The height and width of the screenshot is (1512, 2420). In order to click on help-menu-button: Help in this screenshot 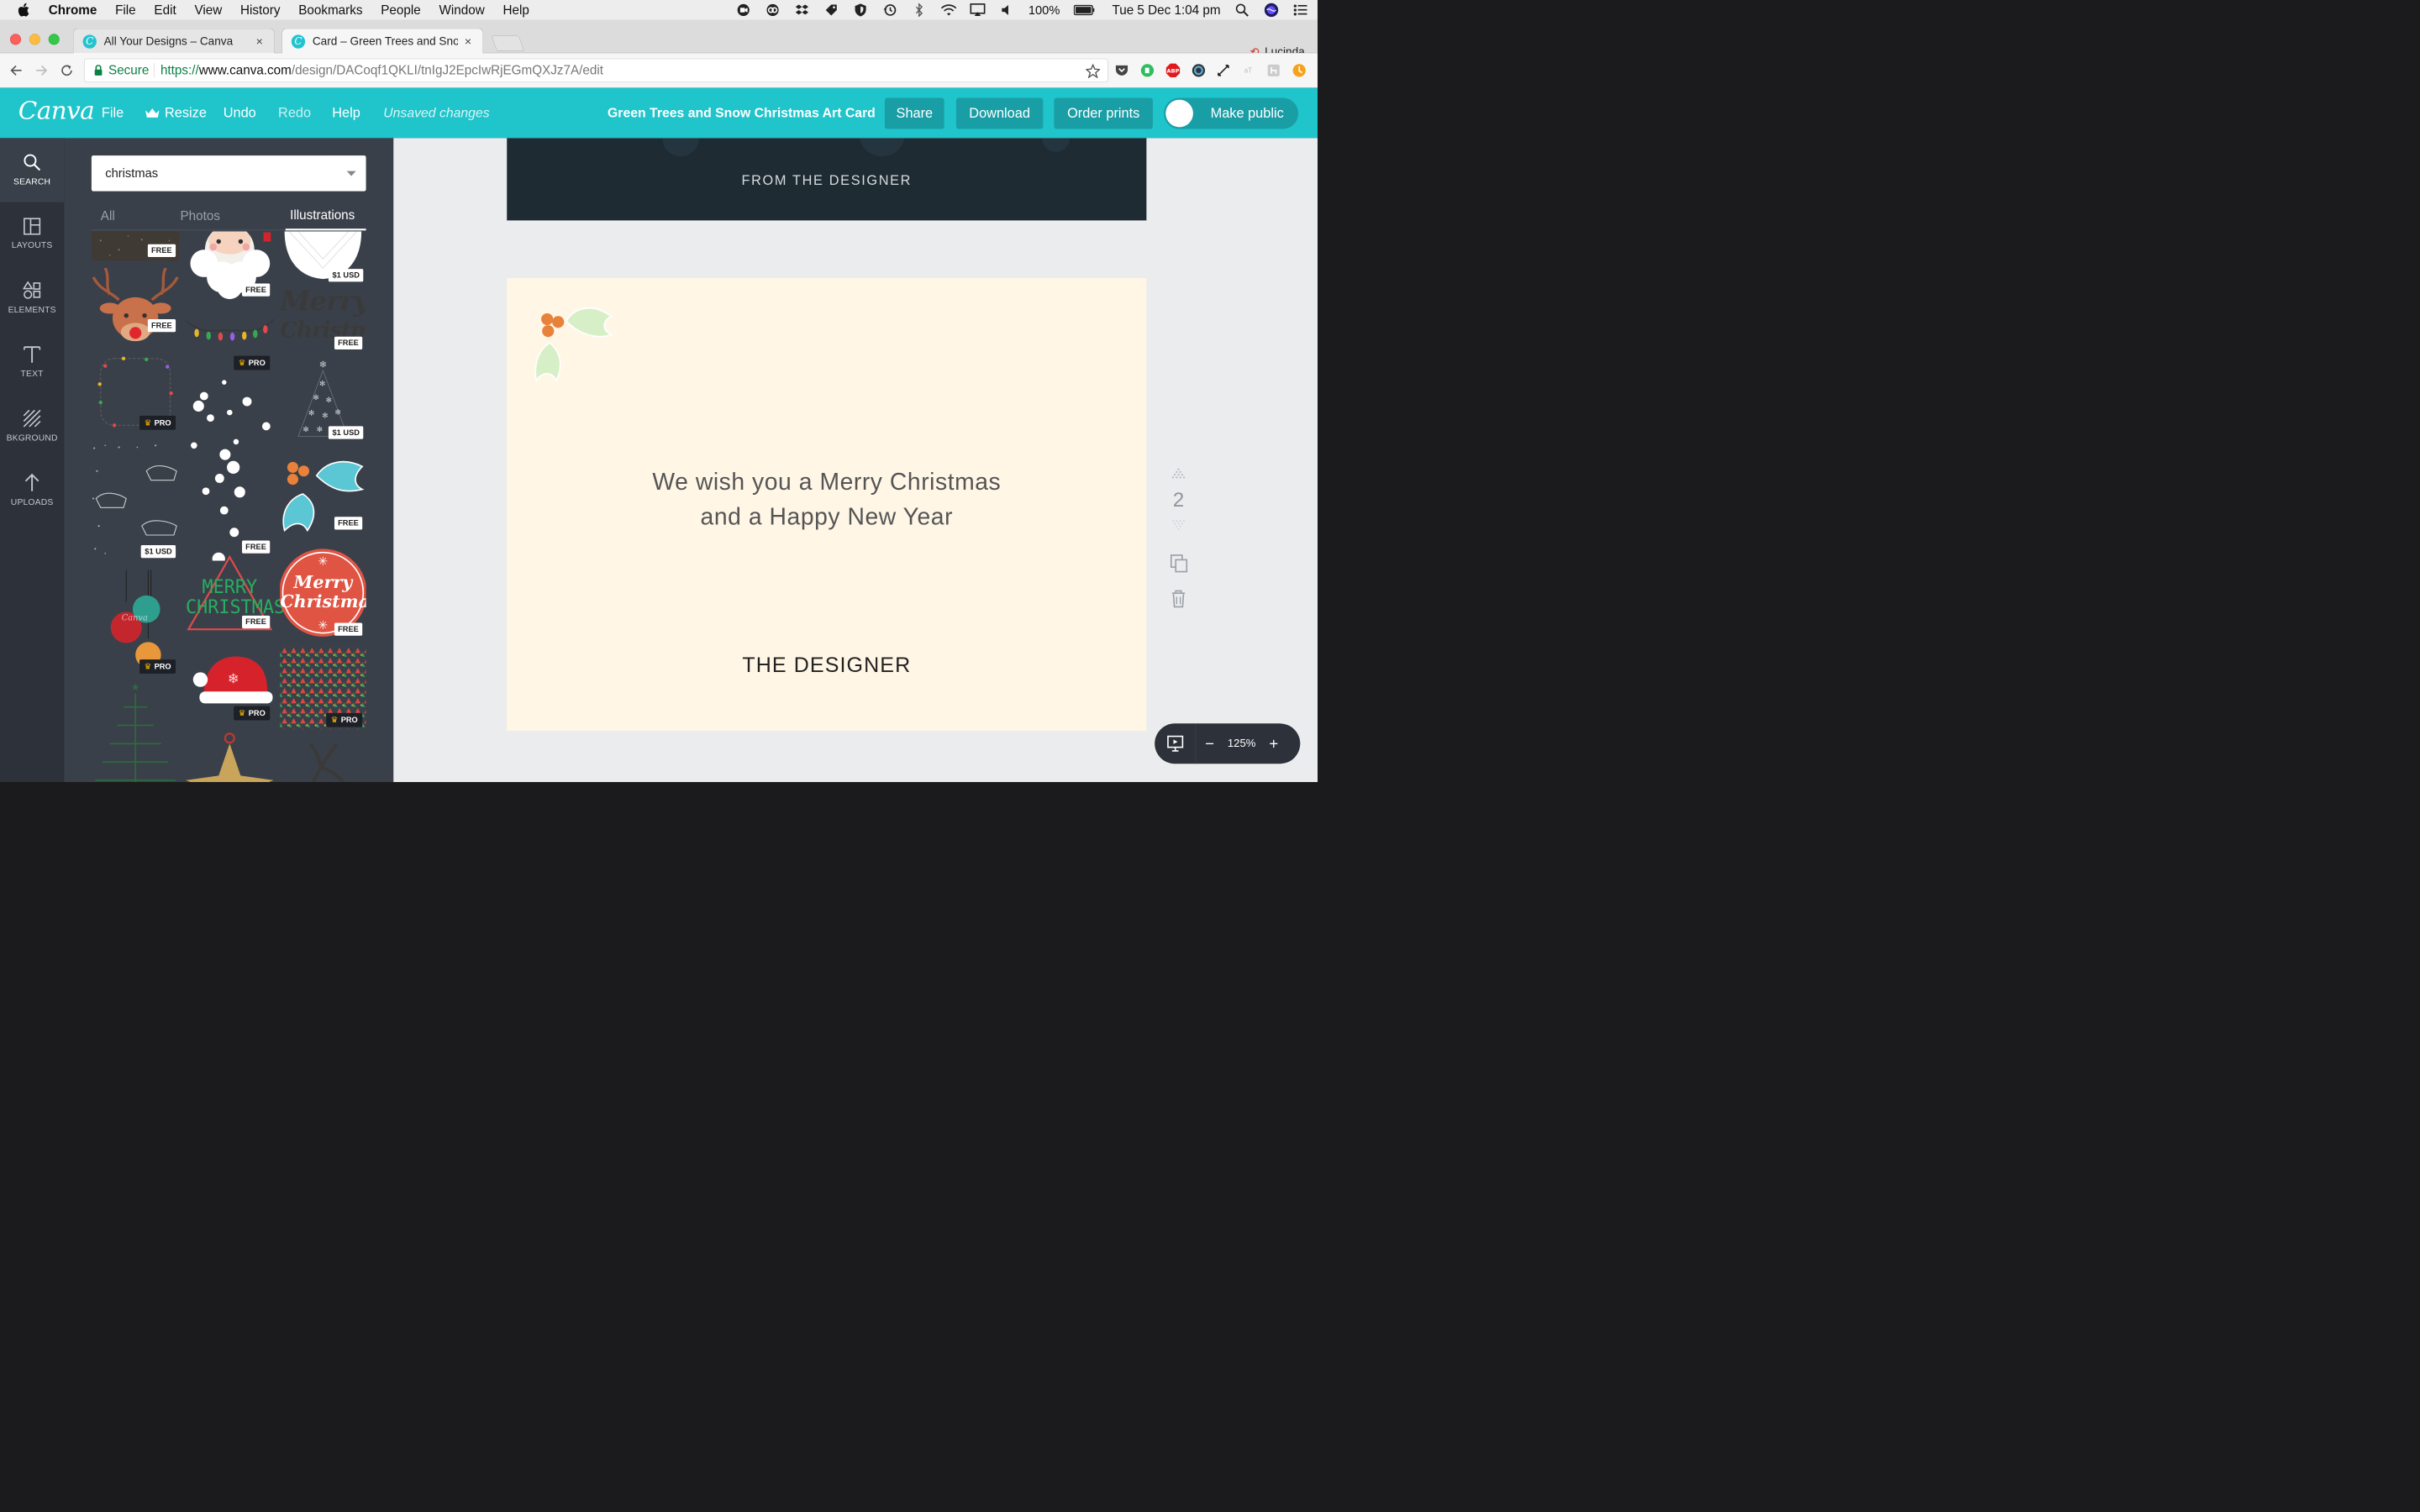, I will do `click(346, 113)`.